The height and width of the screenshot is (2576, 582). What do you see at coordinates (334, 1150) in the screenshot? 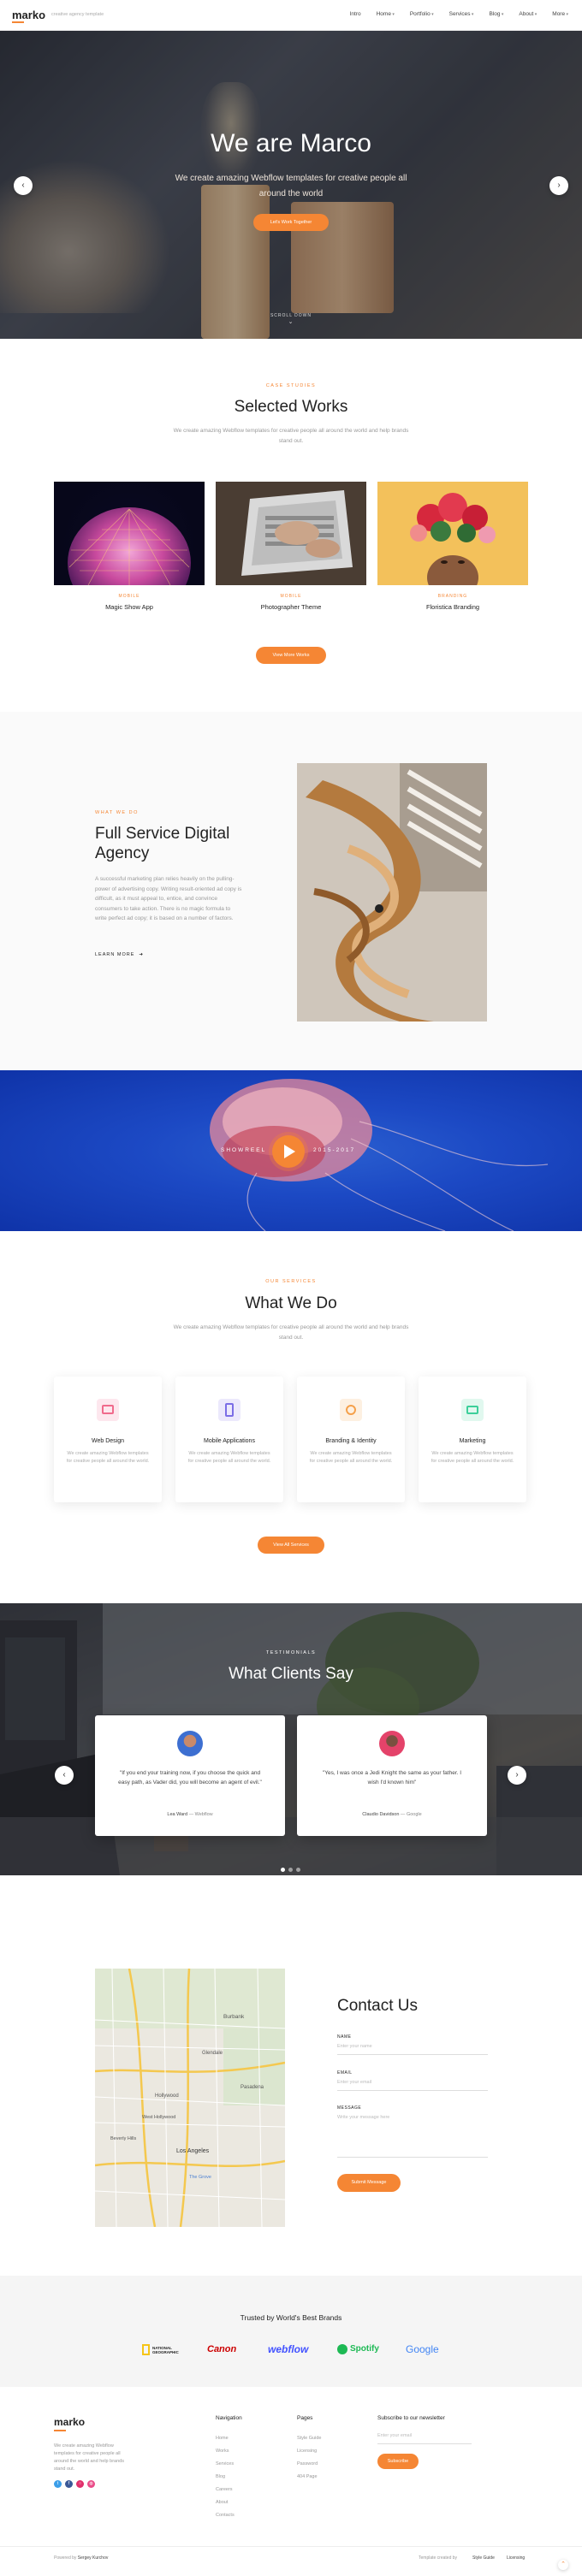
I see `showreel-right-label: 2015-2017` at bounding box center [334, 1150].